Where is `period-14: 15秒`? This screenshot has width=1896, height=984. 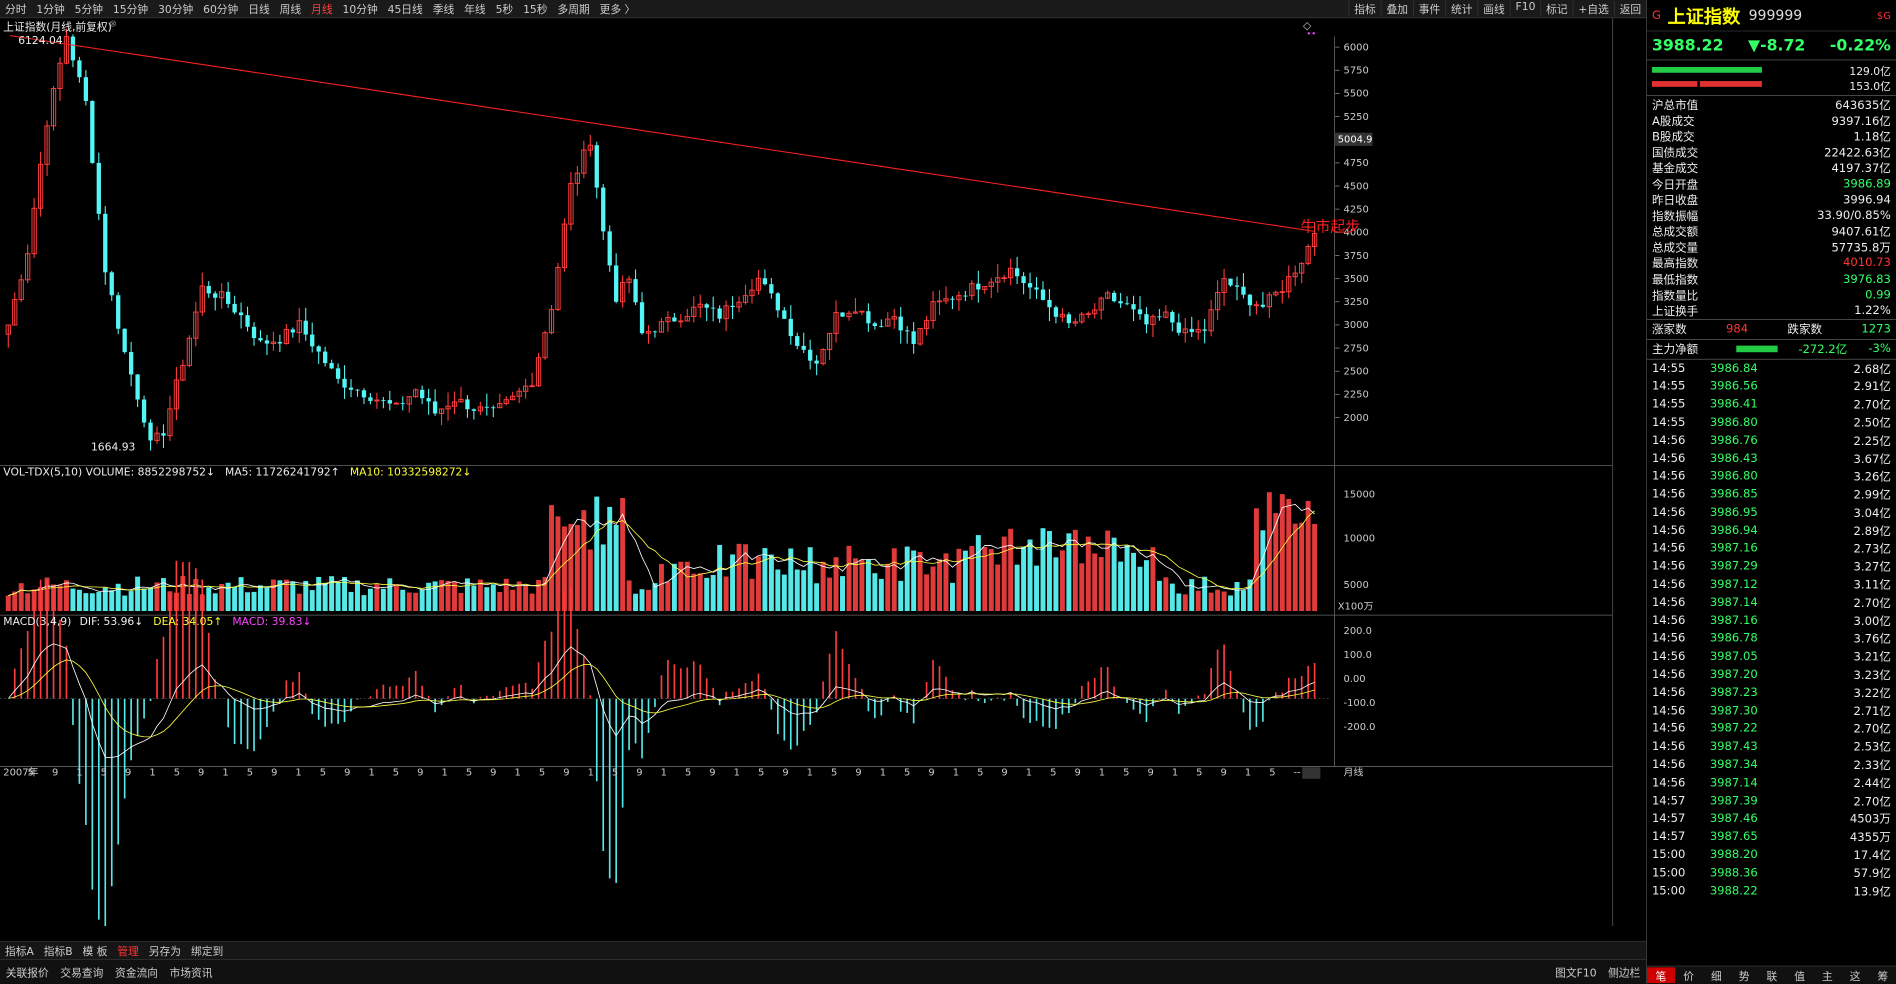 period-14: 15秒 is located at coordinates (535, 8).